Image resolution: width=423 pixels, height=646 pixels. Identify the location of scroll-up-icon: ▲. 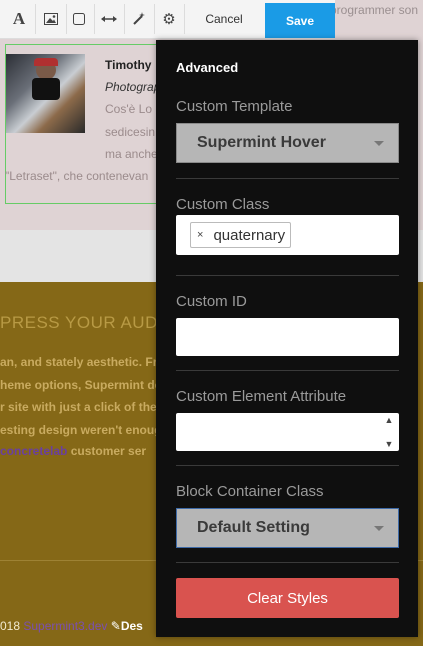
(389, 420).